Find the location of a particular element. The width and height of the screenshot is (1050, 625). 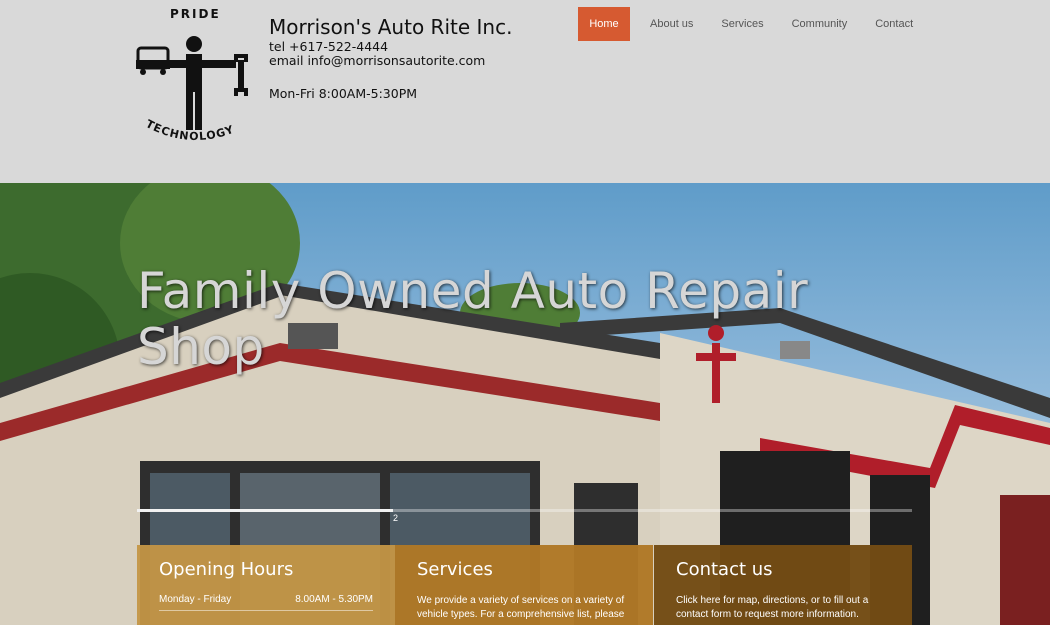

wrench-icon is located at coordinates (241, 75).